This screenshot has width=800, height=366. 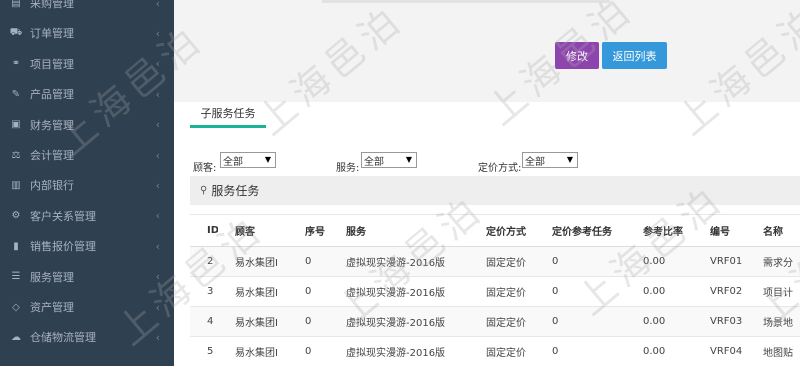 What do you see at coordinates (719, 291) in the screenshot?
I see `table-cell: VRF02` at bounding box center [719, 291].